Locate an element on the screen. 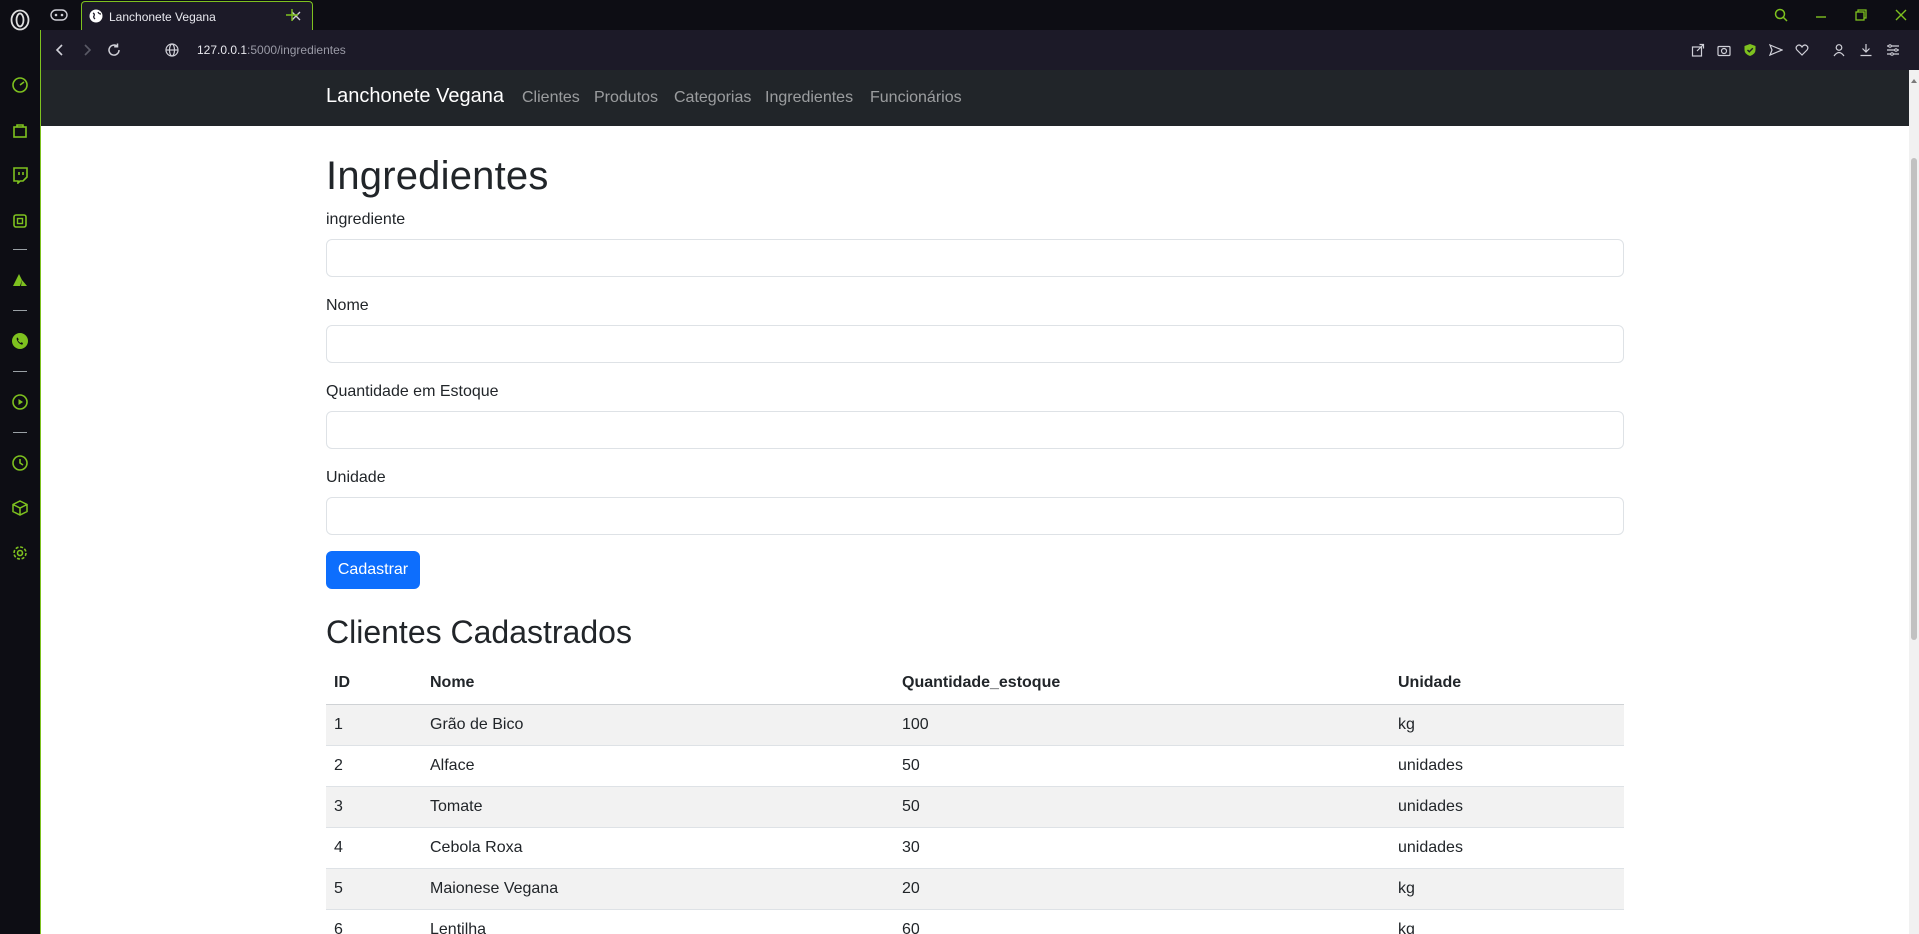 Image resolution: width=1919 pixels, height=934 pixels. nav-link-categorias: Categorias is located at coordinates (712, 98).